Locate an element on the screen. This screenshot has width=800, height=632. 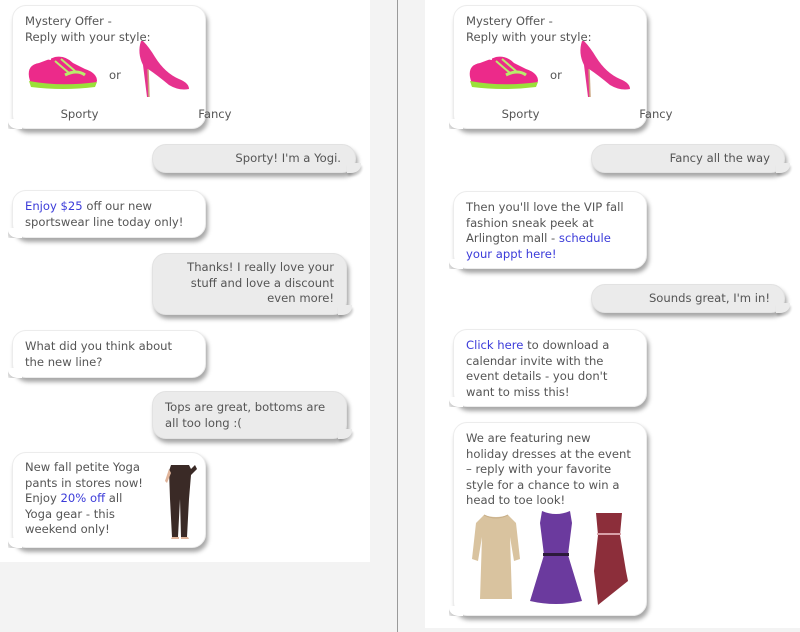
gold-sequin-dress-image is located at coordinates (496, 557).